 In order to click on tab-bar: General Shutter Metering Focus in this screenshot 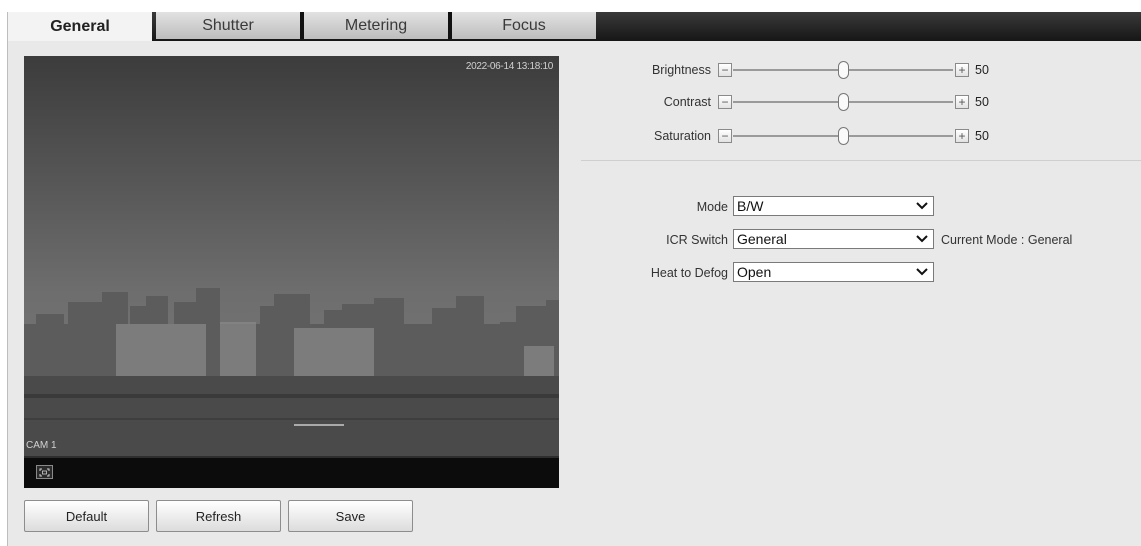, I will do `click(574, 26)`.